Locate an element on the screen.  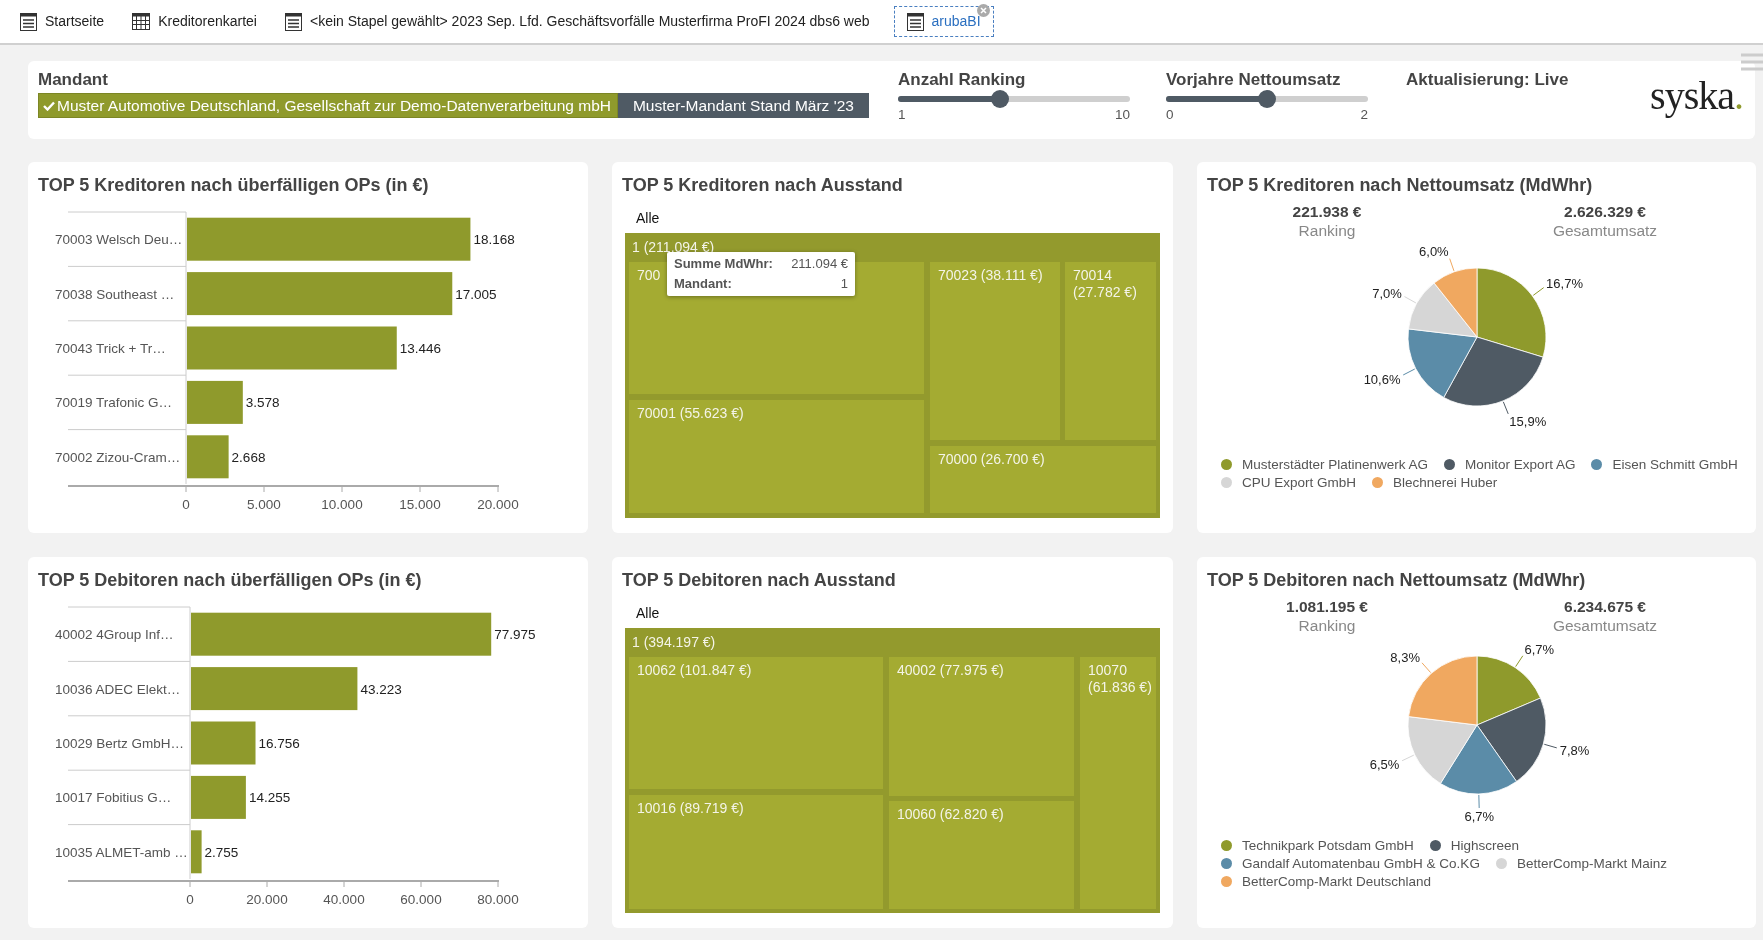
tick-label: 10.000 is located at coordinates (342, 504).